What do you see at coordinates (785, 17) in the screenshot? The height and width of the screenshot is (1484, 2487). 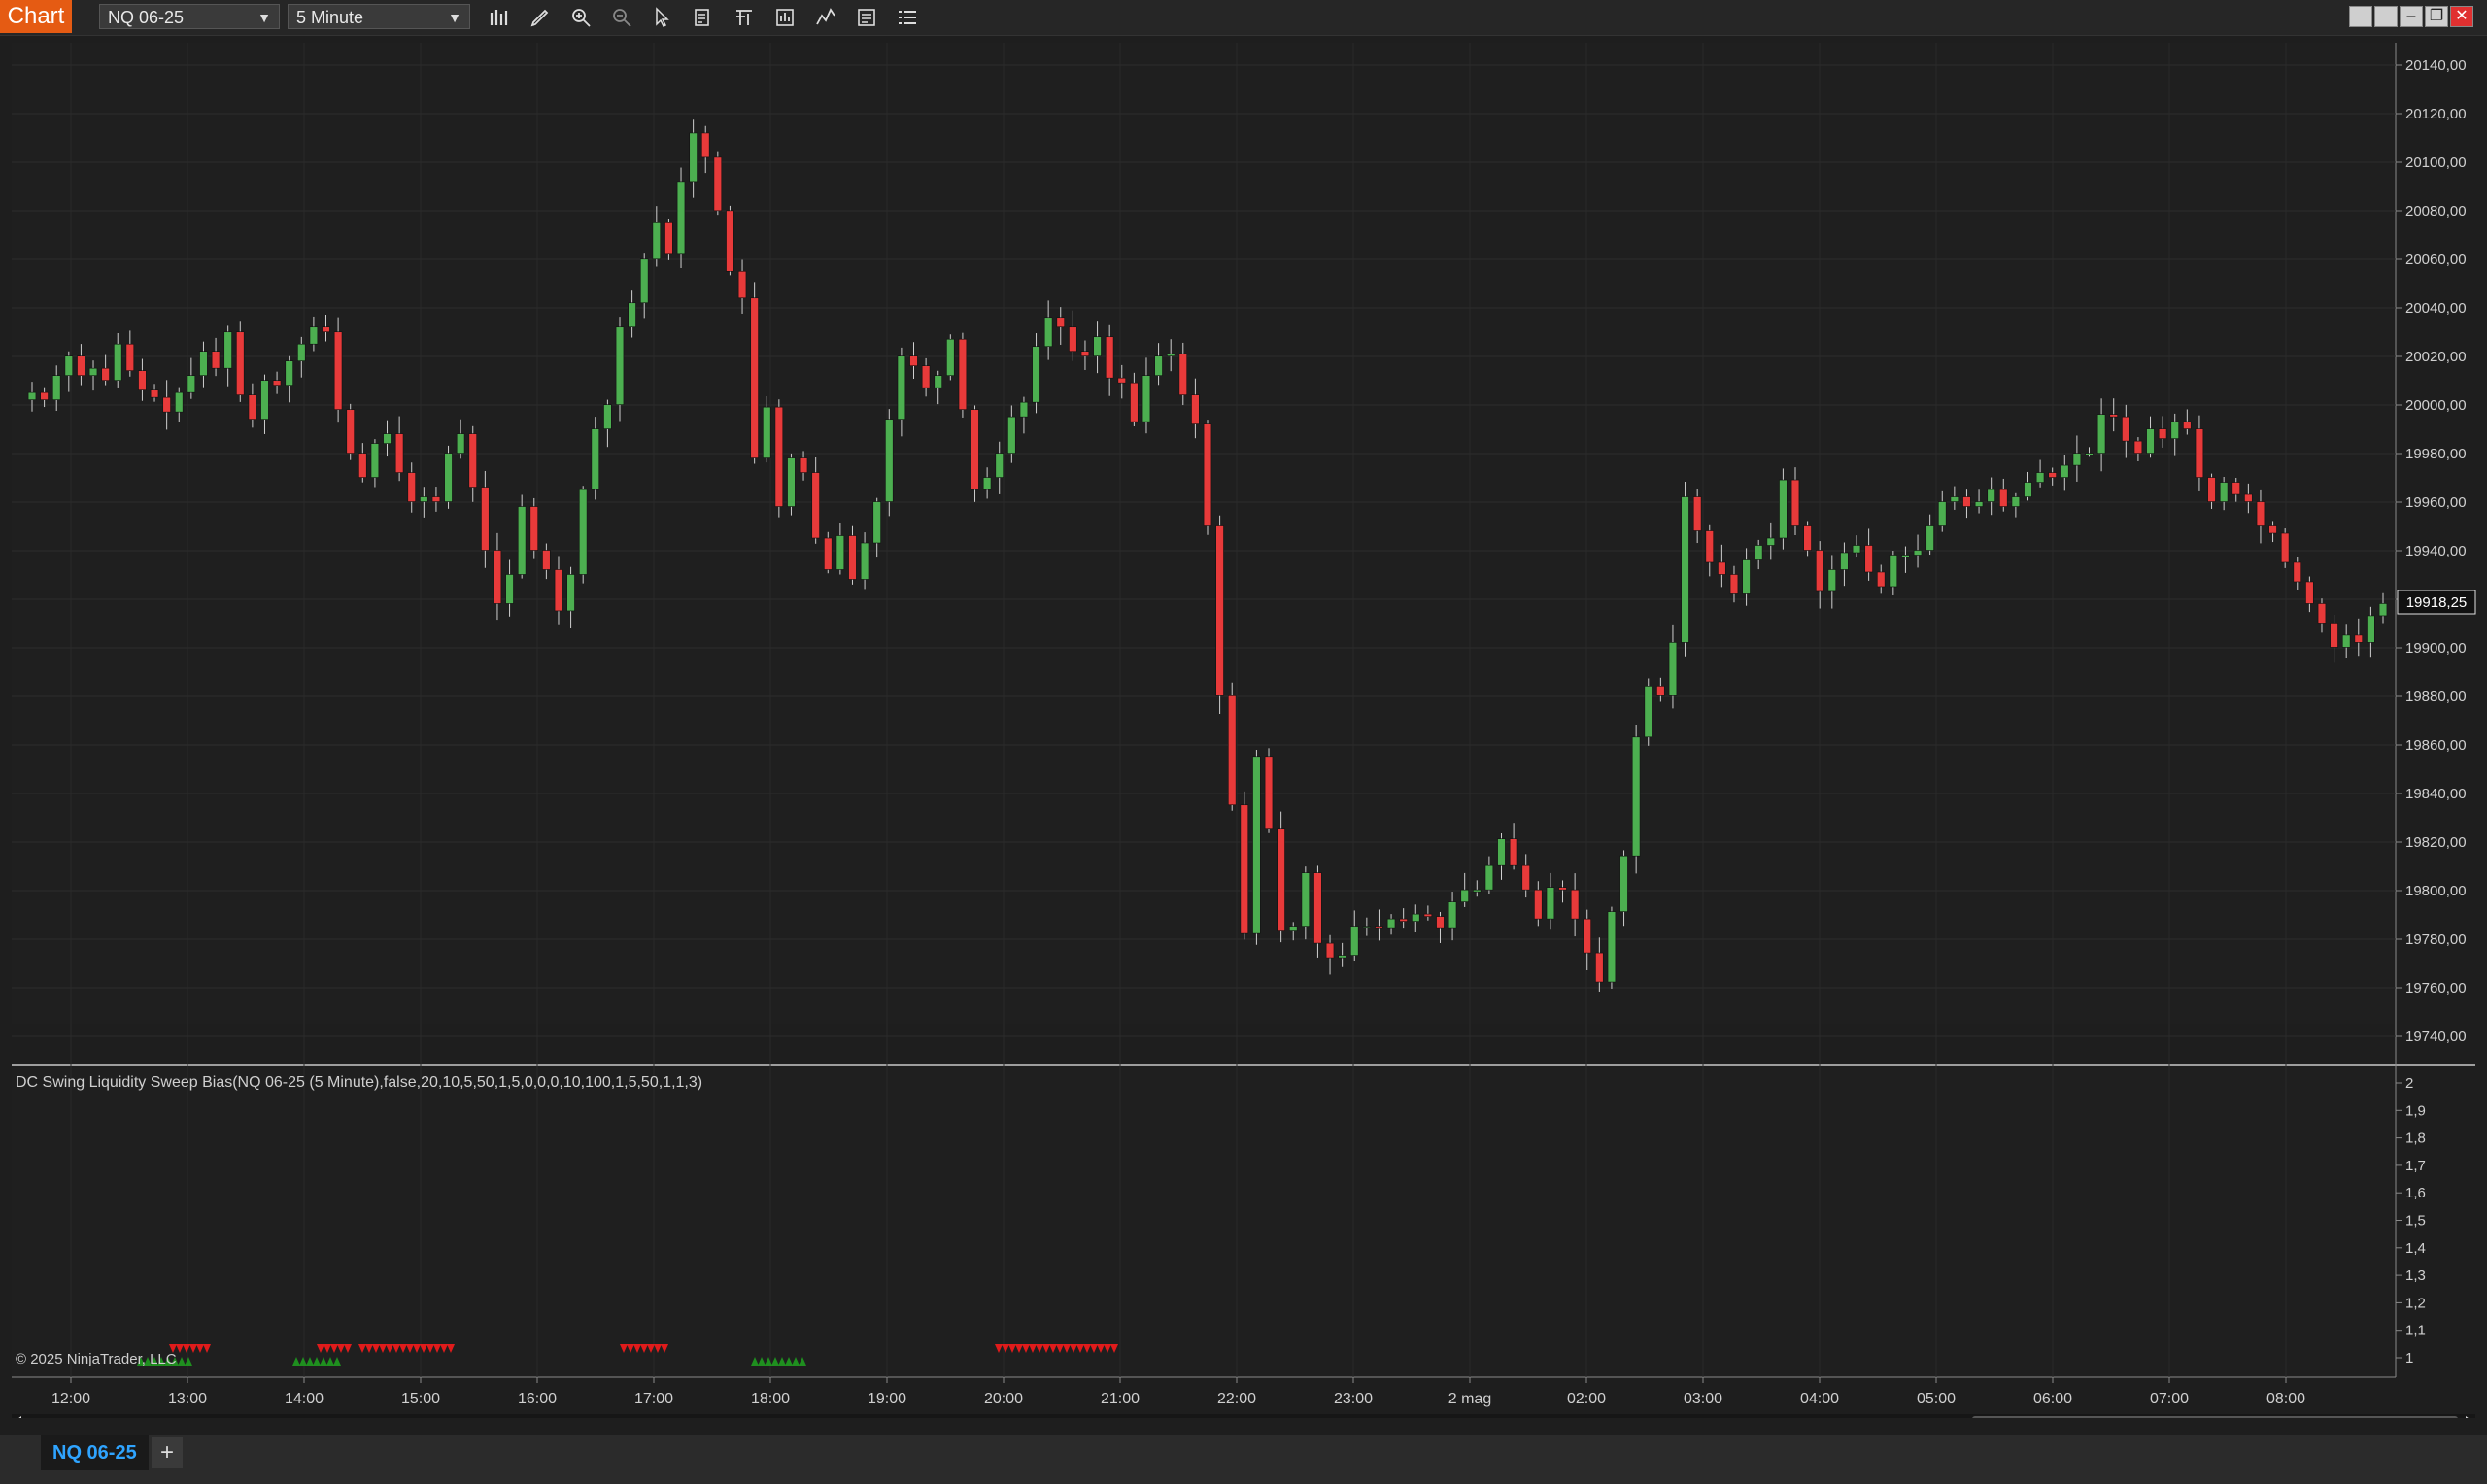 I see `strategies-icon` at bounding box center [785, 17].